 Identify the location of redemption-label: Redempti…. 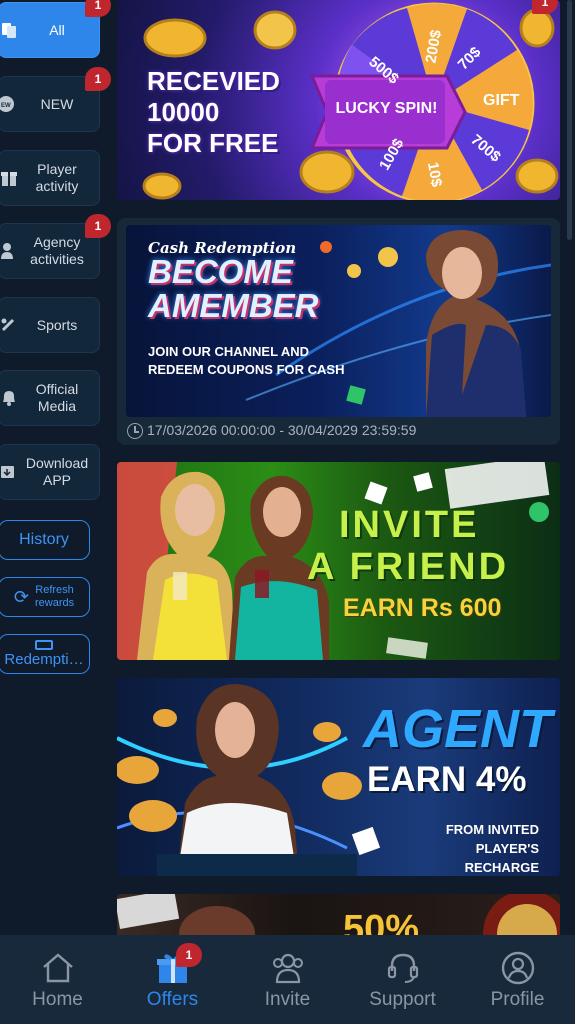
(44, 659).